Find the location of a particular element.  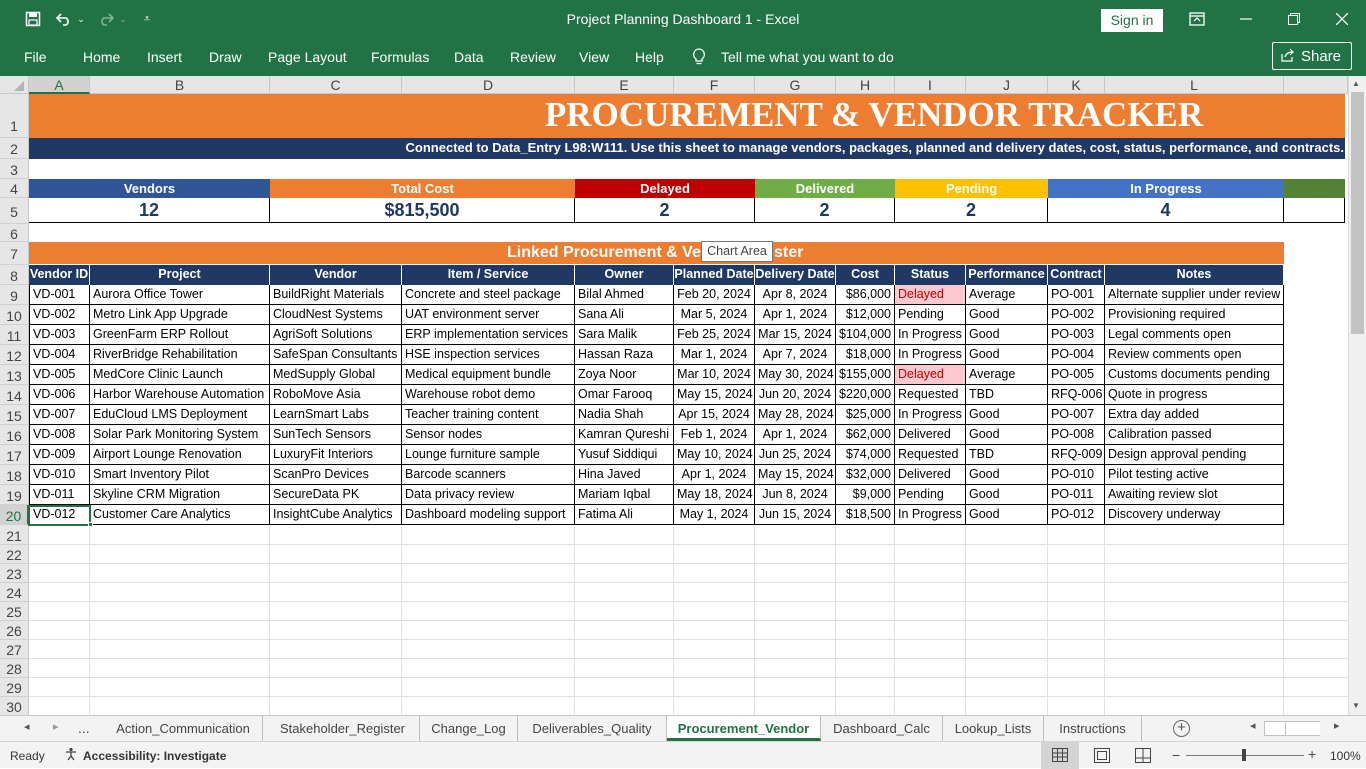

table-cell: RiverBridge Rehabilitation is located at coordinates (180, 355).